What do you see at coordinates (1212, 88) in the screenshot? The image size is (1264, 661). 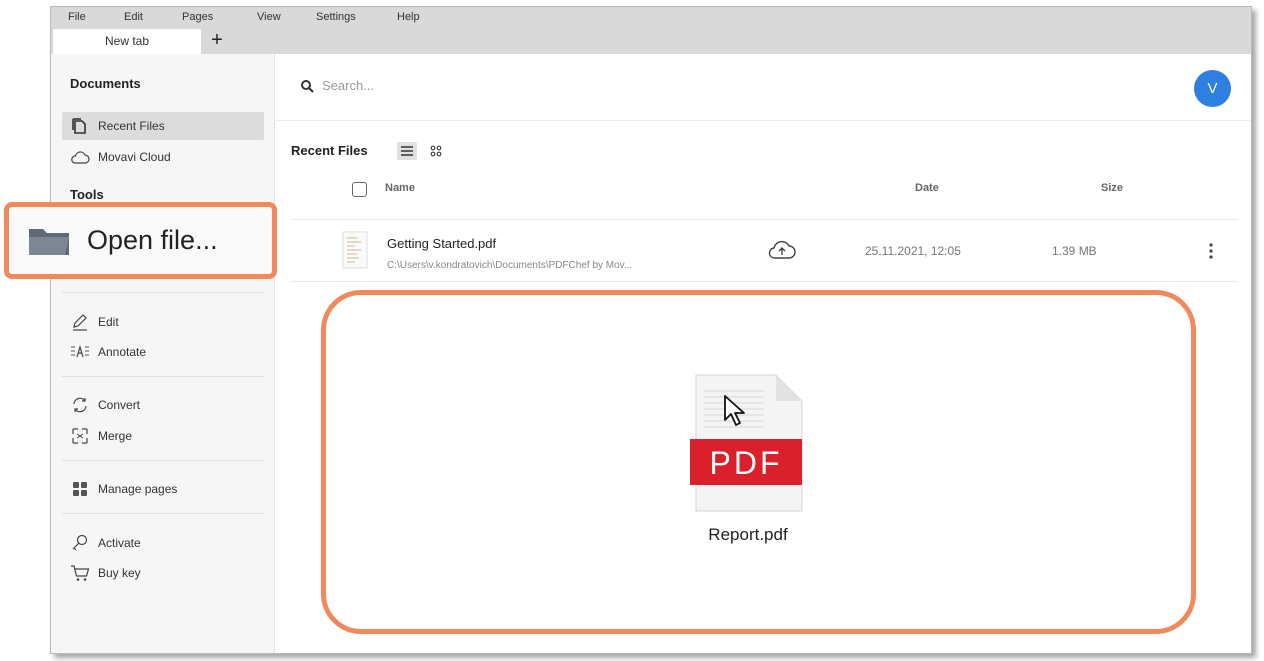 I see `avatar: V` at bounding box center [1212, 88].